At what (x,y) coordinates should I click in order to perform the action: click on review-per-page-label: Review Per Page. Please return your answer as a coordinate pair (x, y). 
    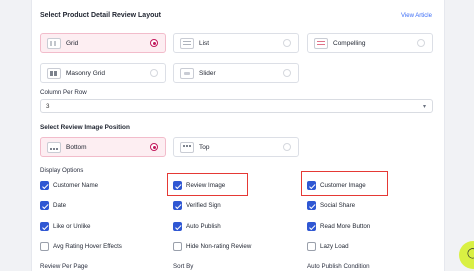
    Looking at the image, I should click on (64, 266).